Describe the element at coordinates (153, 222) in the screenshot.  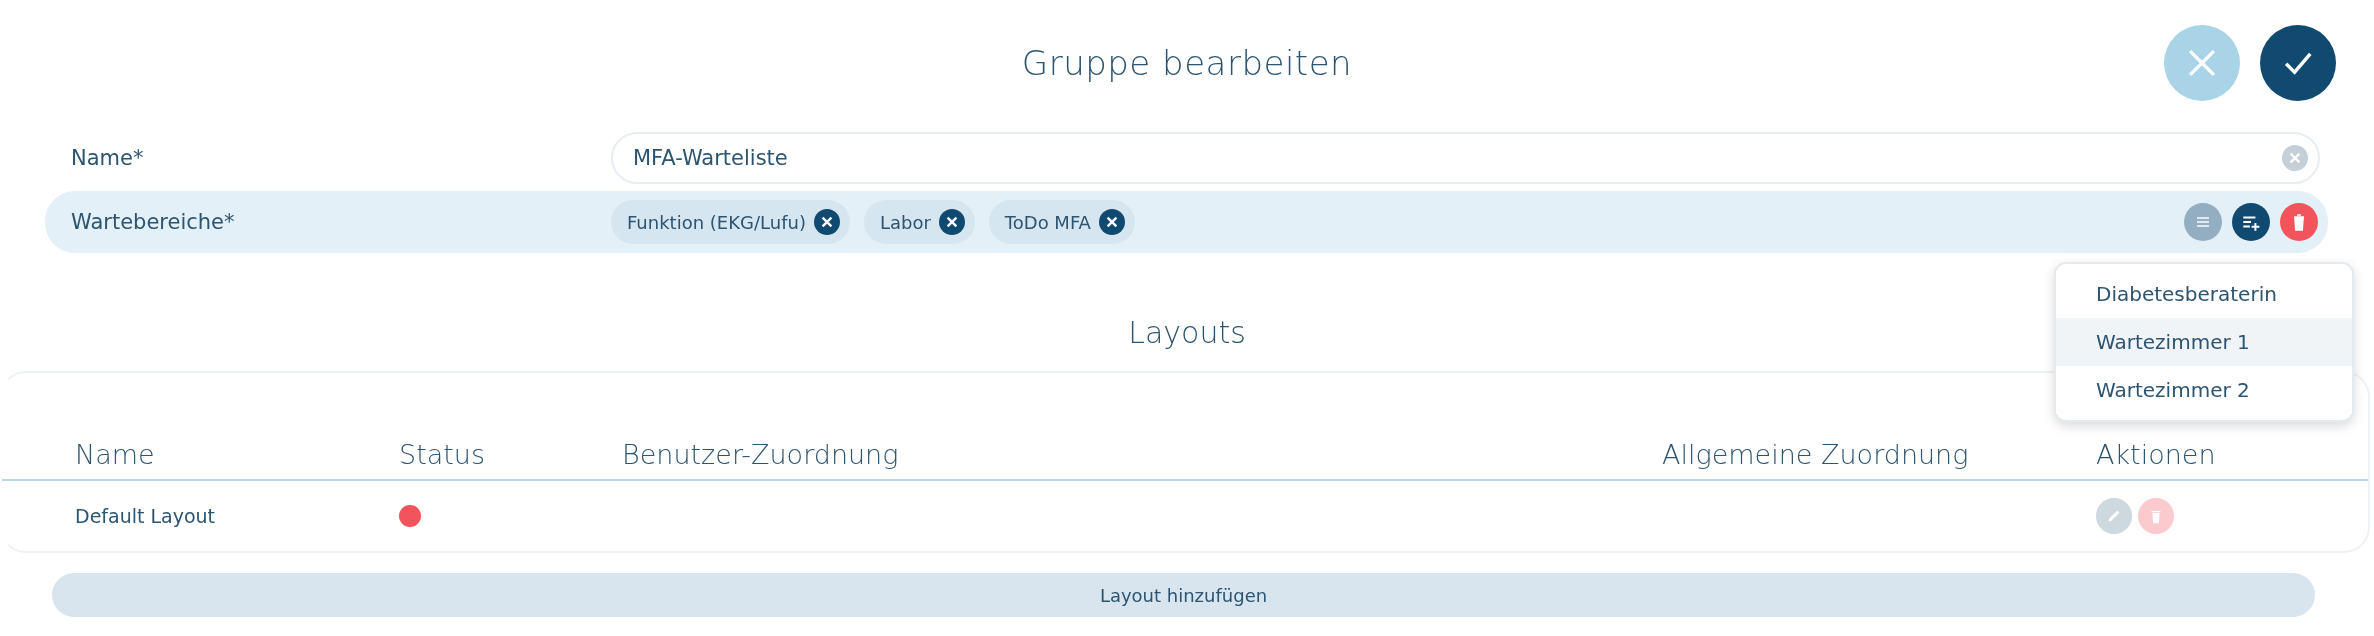
I see `field-label: Wartebereiche*` at that location.